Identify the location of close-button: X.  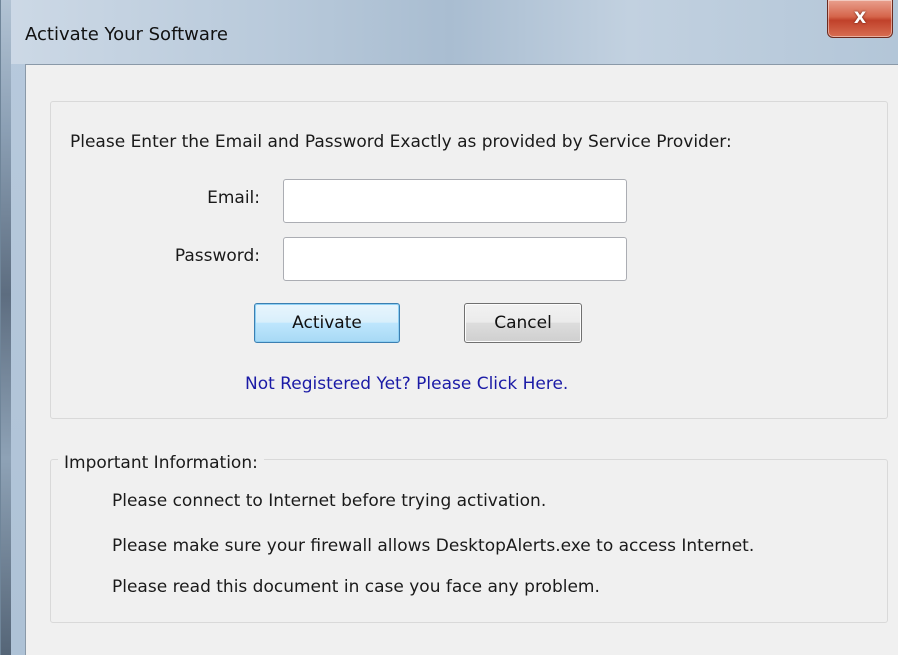
(860, 19).